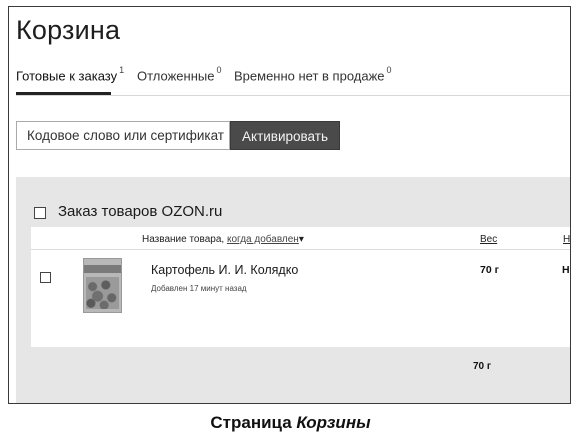 The width and height of the screenshot is (581, 444). Describe the element at coordinates (68, 30) in the screenshot. I see `page-title: Корзина` at that location.